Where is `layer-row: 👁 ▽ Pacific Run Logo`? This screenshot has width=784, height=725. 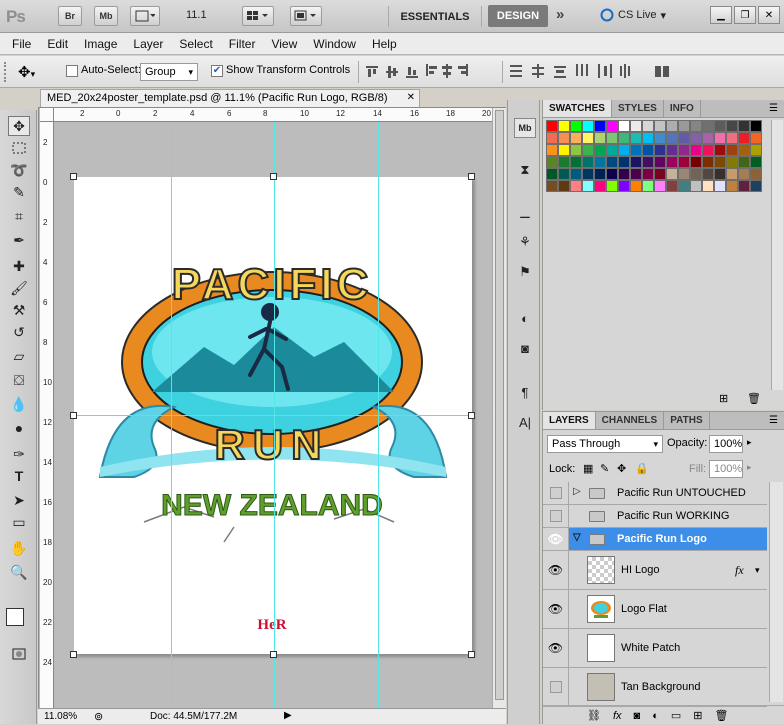
layer-row: 👁 ▽ Pacific Run Logo is located at coordinates (655, 539).